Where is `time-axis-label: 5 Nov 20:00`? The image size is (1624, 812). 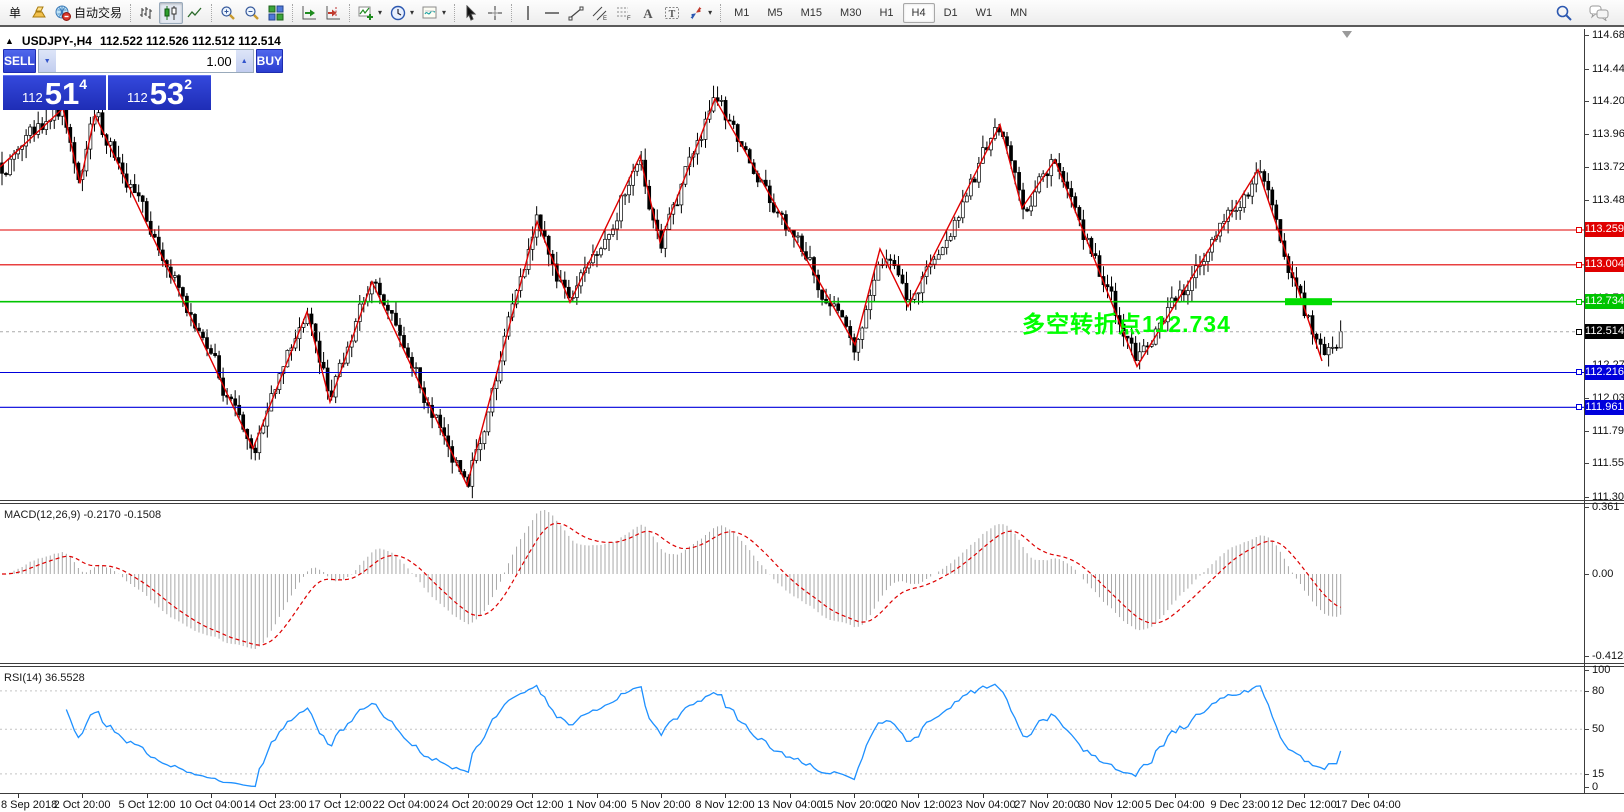 time-axis-label: 5 Nov 20:00 is located at coordinates (660, 805).